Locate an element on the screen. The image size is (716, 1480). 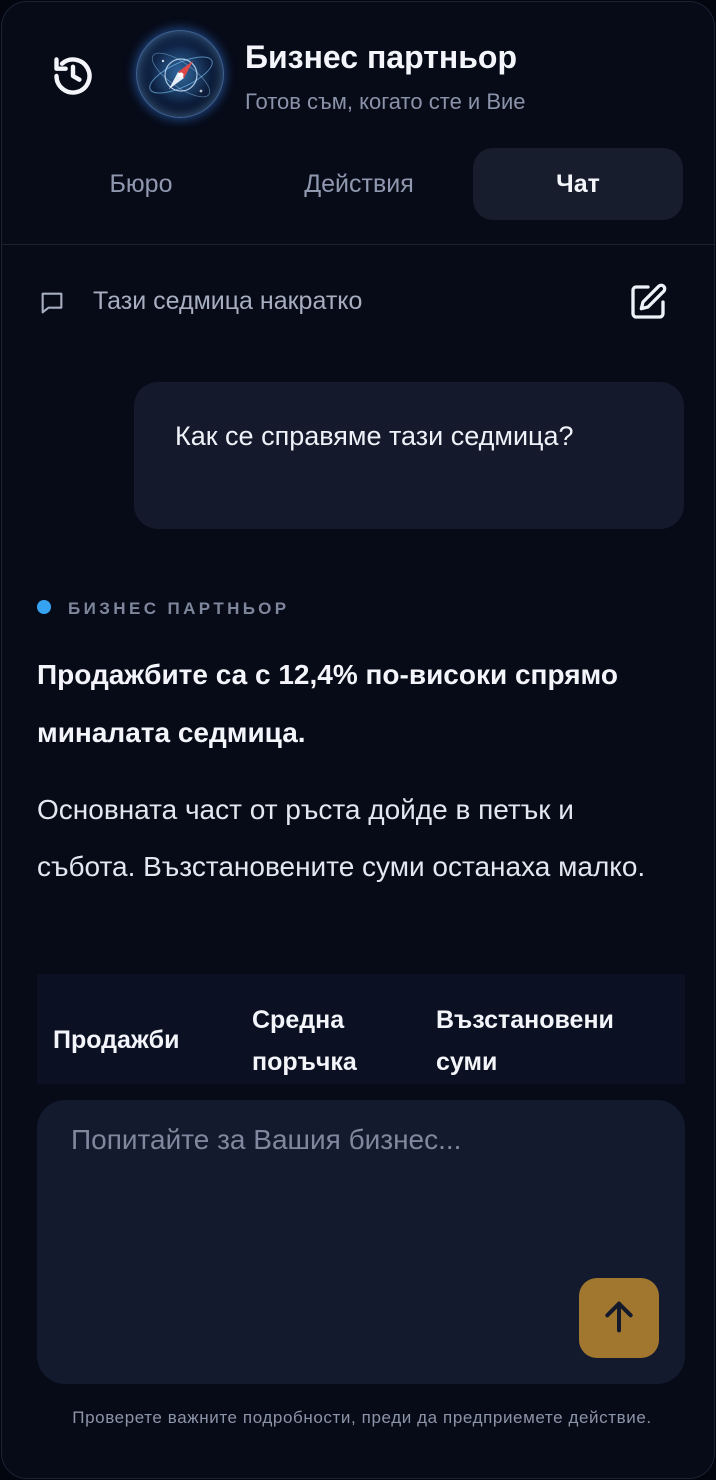
history-icon is located at coordinates (73, 77).